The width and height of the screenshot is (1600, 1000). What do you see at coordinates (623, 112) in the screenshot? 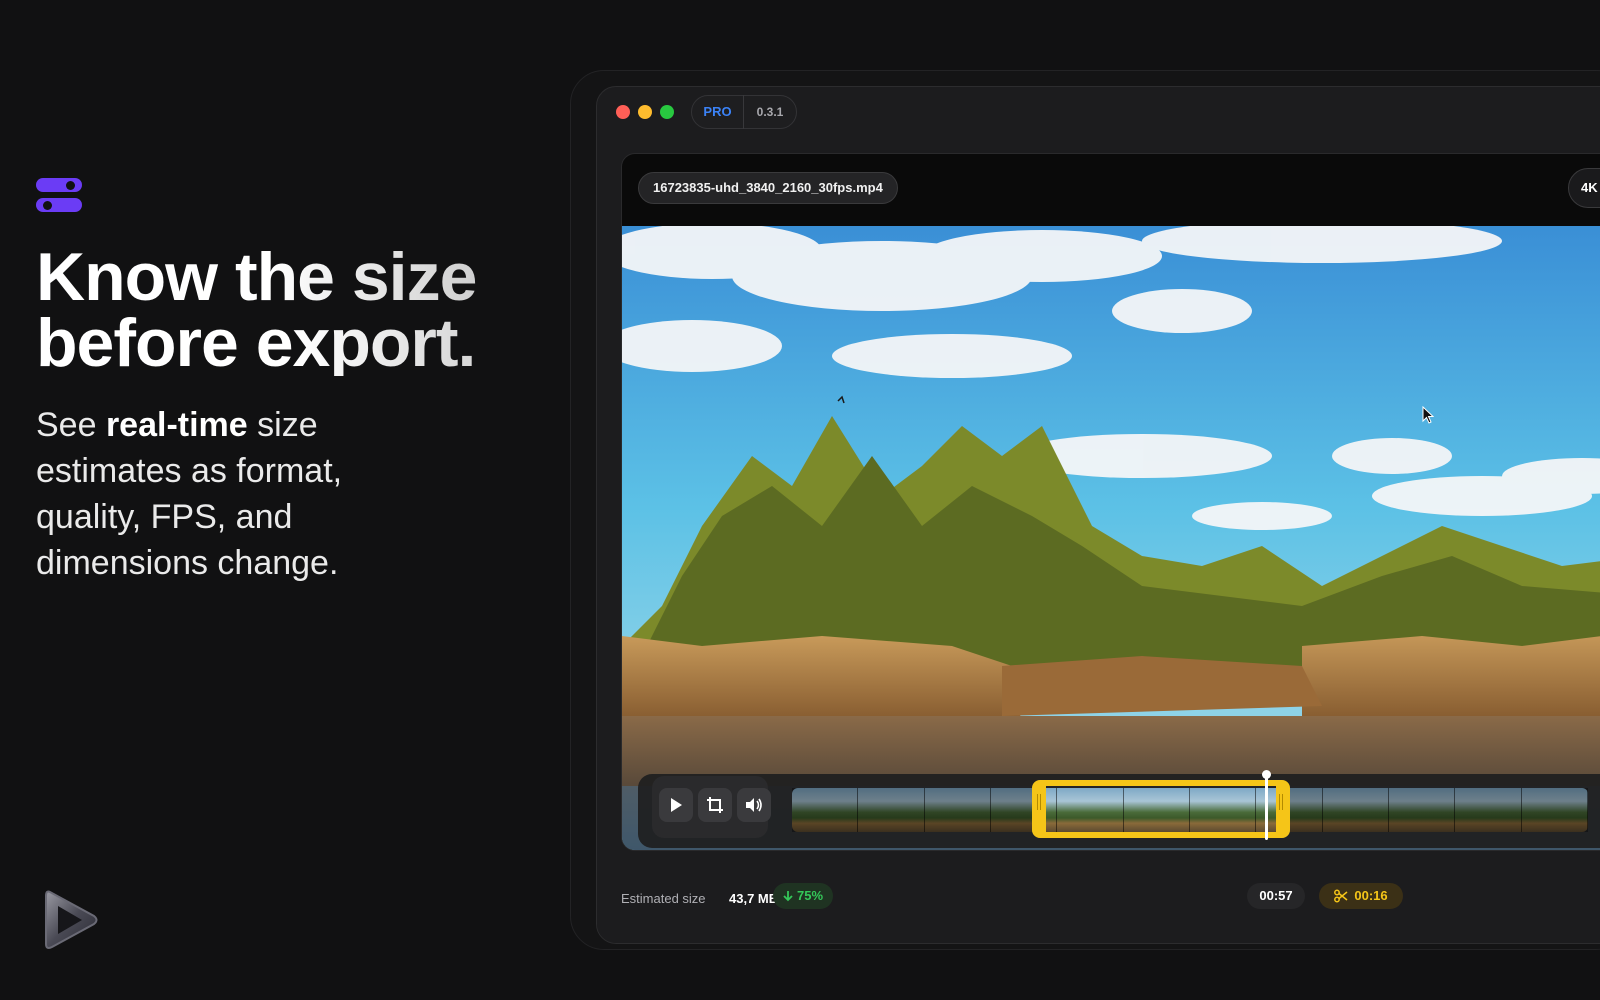
I see `close-window-button` at bounding box center [623, 112].